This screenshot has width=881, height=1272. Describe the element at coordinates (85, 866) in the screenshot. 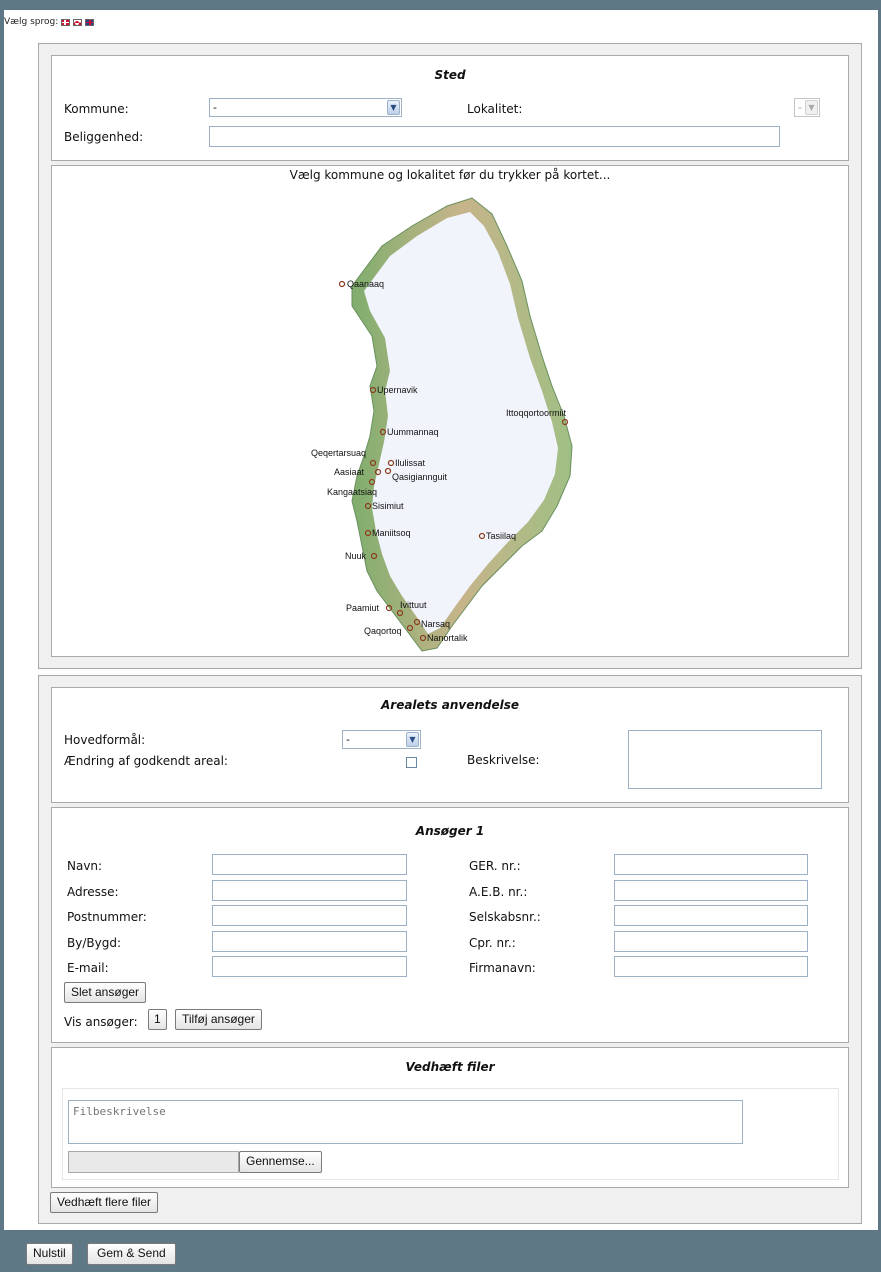

I see `navn-label: Navn:` at that location.